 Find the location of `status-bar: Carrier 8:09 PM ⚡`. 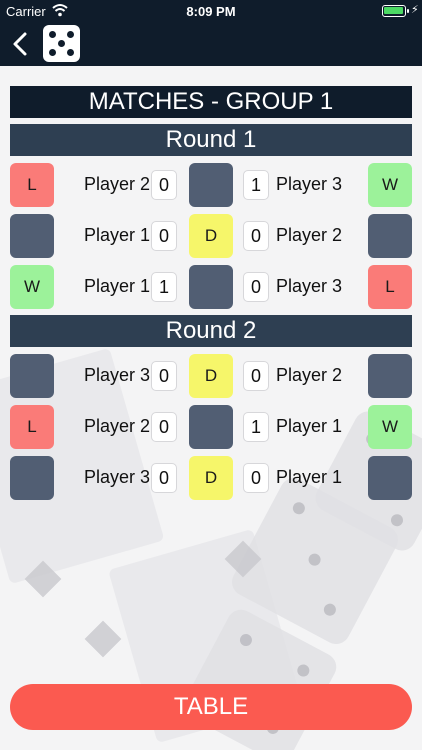

status-bar: Carrier 8:09 PM ⚡ is located at coordinates (211, 11).